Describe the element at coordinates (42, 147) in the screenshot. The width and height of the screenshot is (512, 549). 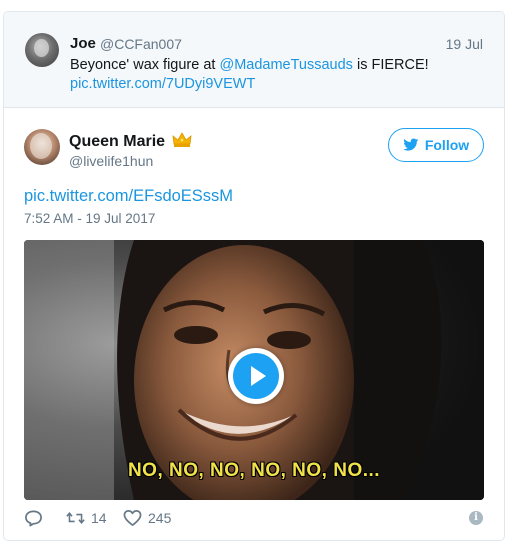
I see `author-avatar` at that location.